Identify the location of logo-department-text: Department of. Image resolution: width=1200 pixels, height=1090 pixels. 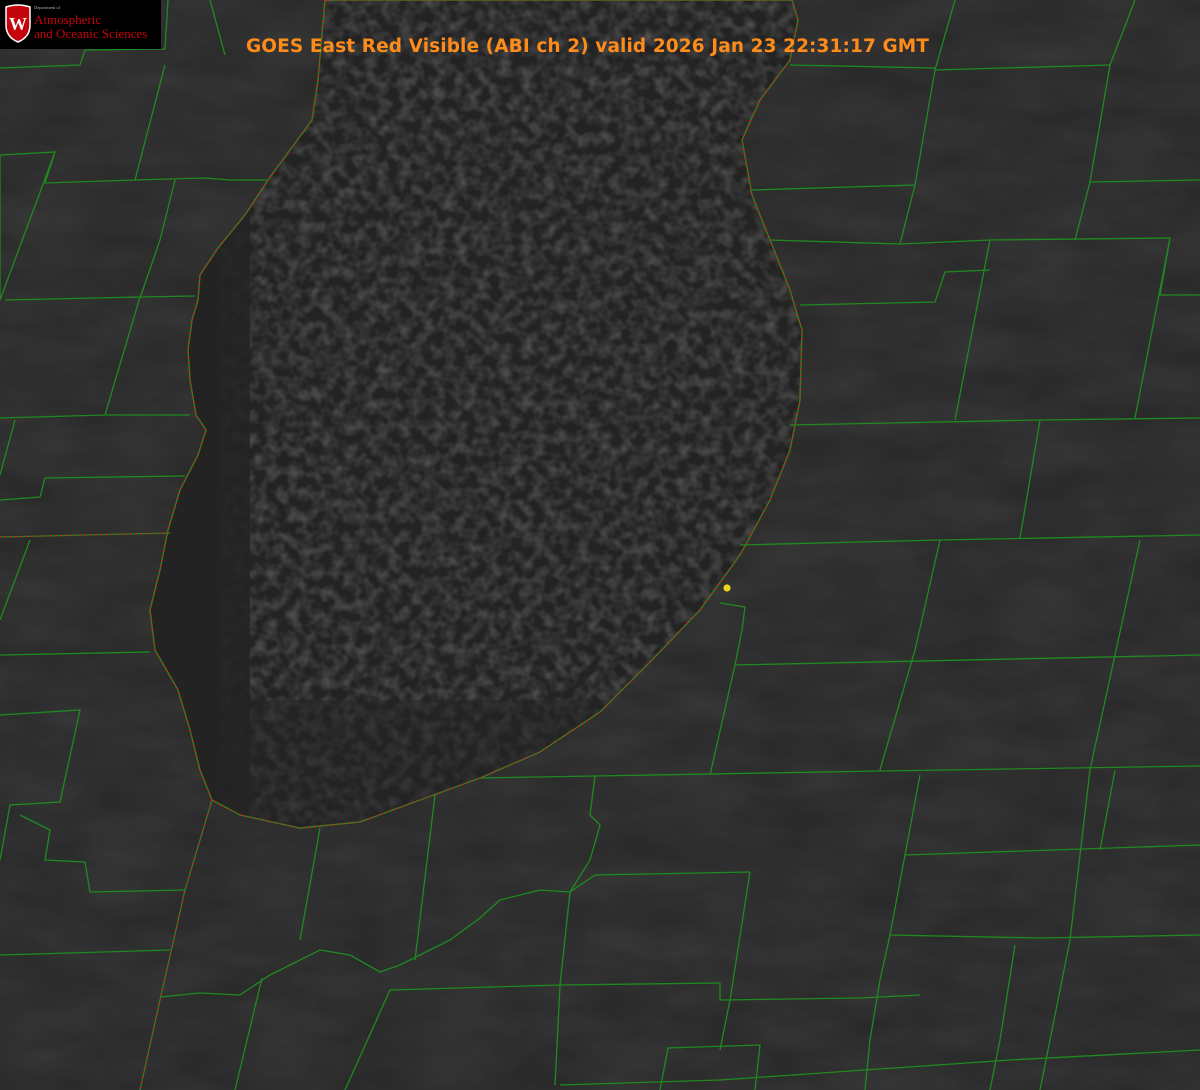
(47, 7).